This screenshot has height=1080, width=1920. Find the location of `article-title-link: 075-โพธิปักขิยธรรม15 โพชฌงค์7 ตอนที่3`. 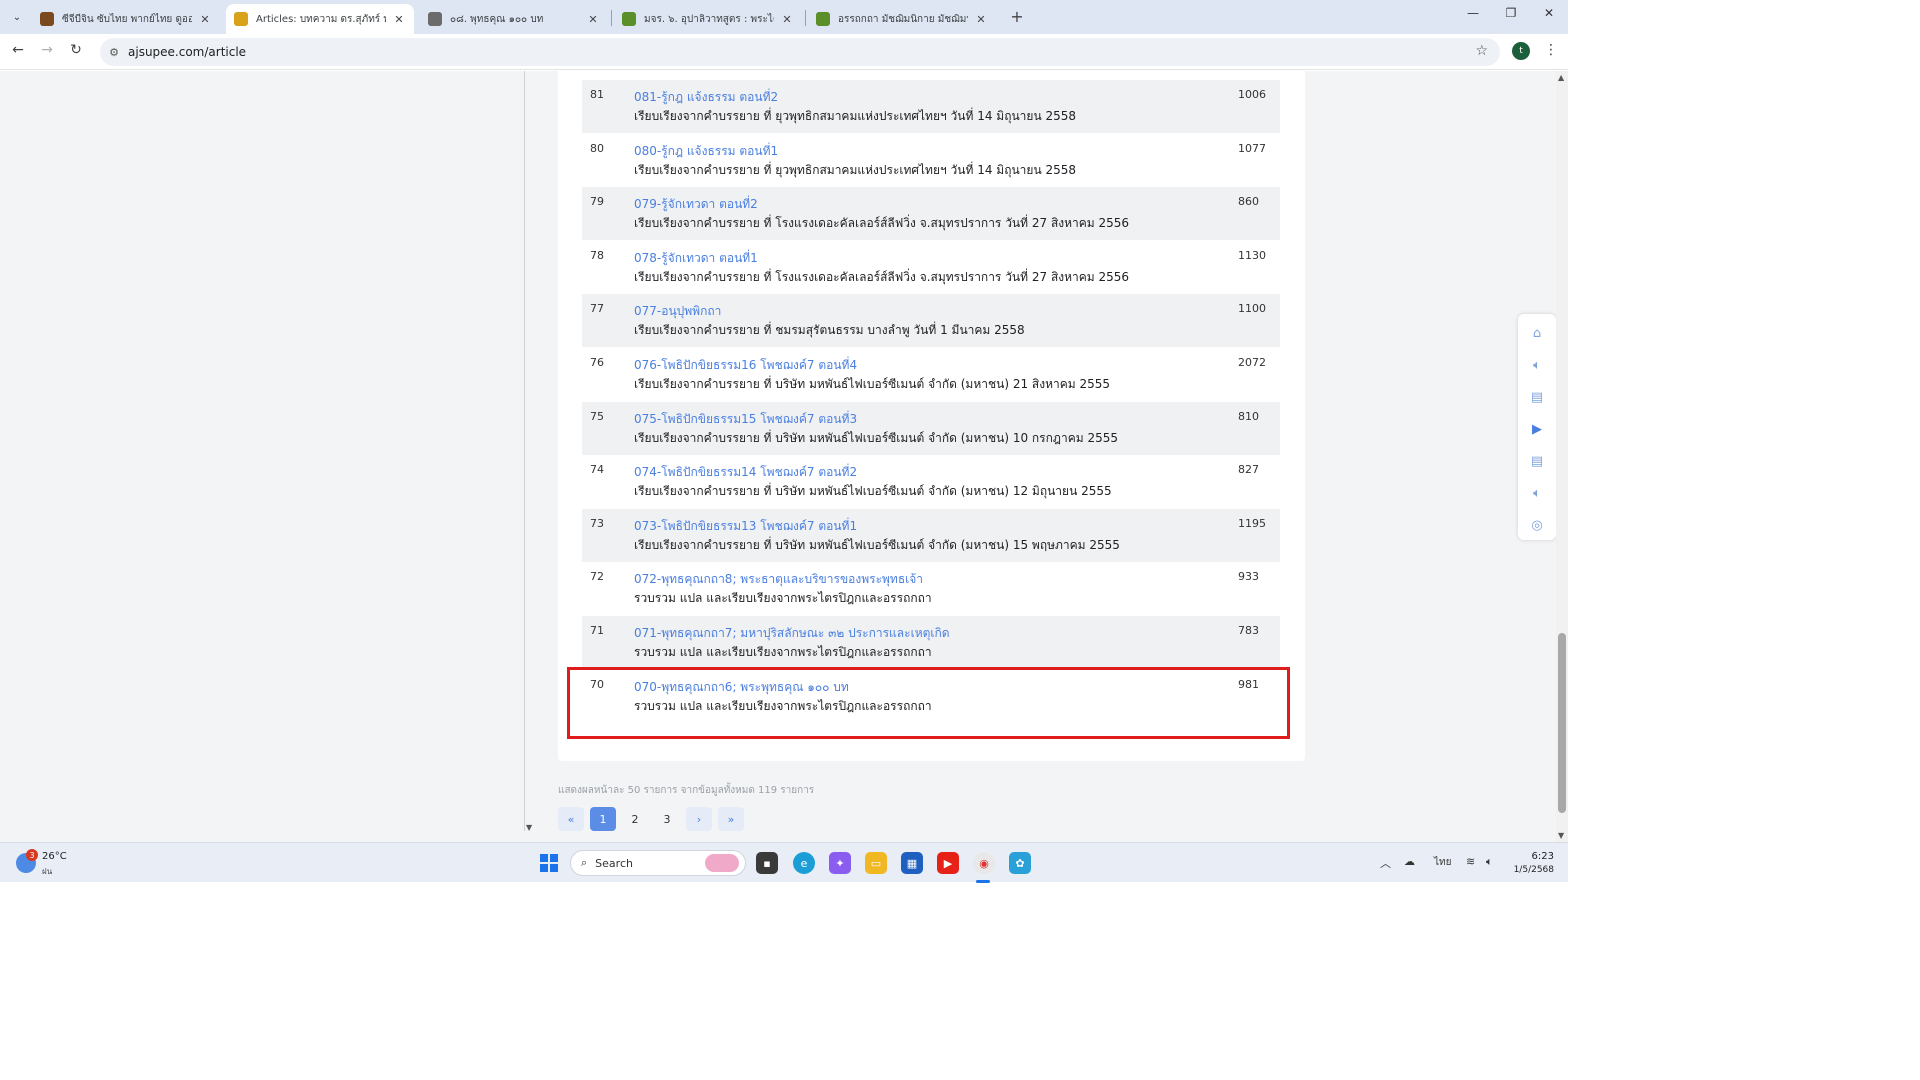

article-title-link: 075-โพธิปักขิยธรรม15 โพชฌงค์7 ตอนที่3 is located at coordinates (745, 419).